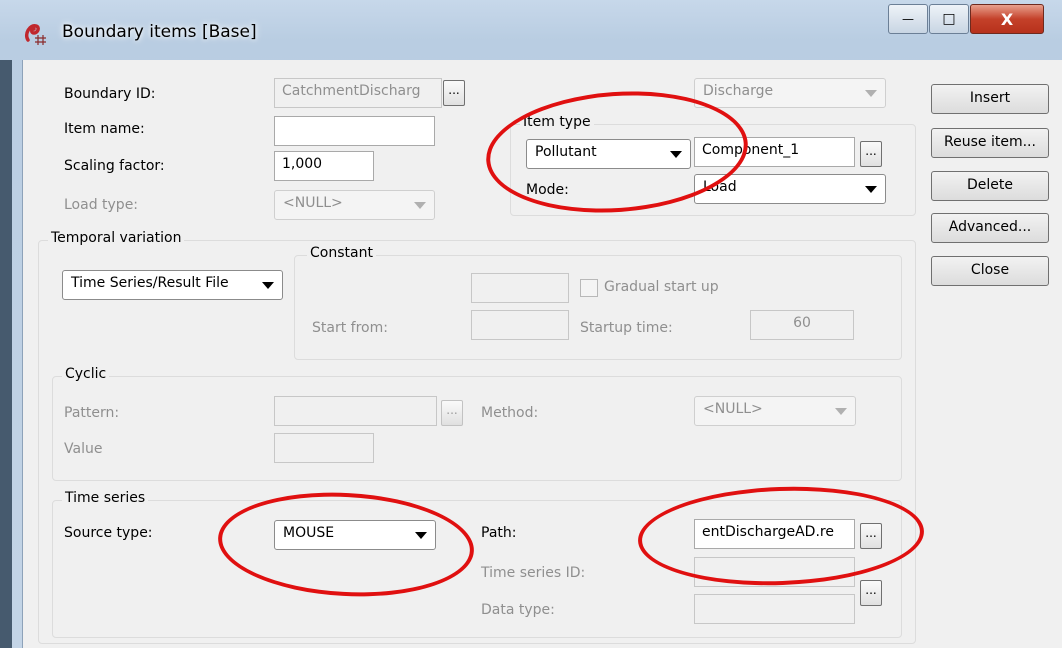 This screenshot has height=648, width=1062. I want to click on constant-group, so click(598, 307).